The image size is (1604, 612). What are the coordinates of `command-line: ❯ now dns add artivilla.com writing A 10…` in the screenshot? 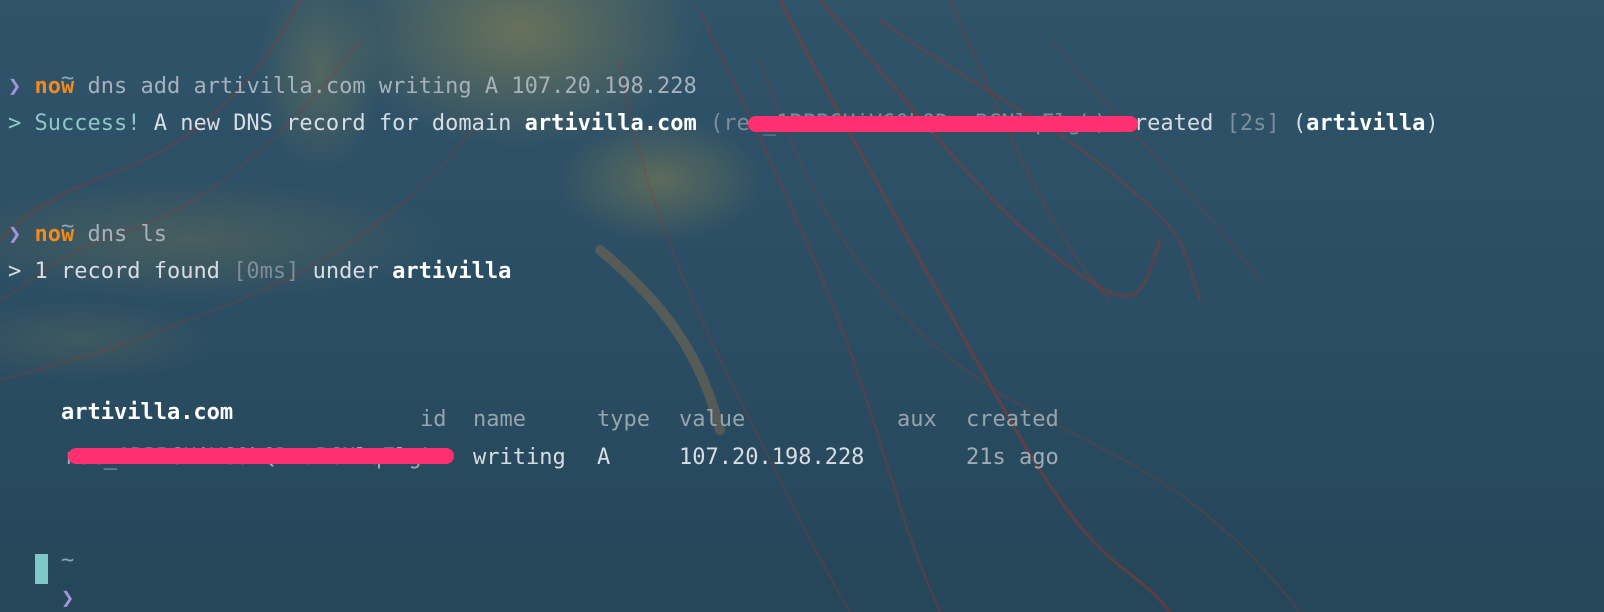 It's located at (352, 87).